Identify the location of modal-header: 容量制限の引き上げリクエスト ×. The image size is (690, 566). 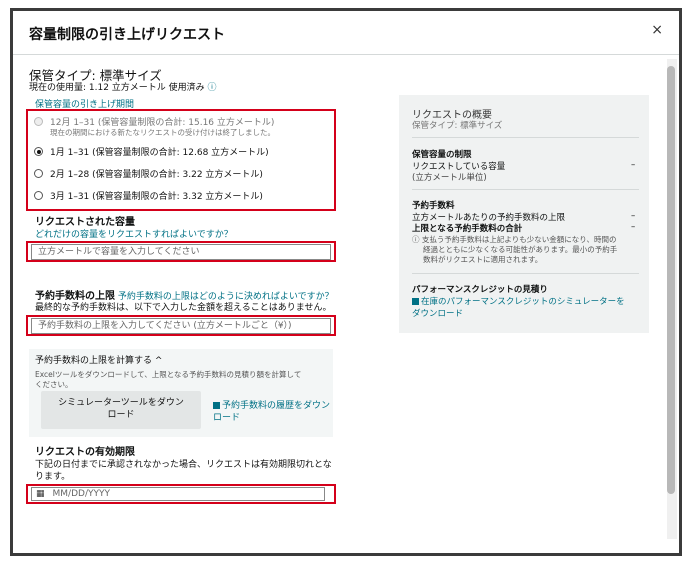
(346, 33).